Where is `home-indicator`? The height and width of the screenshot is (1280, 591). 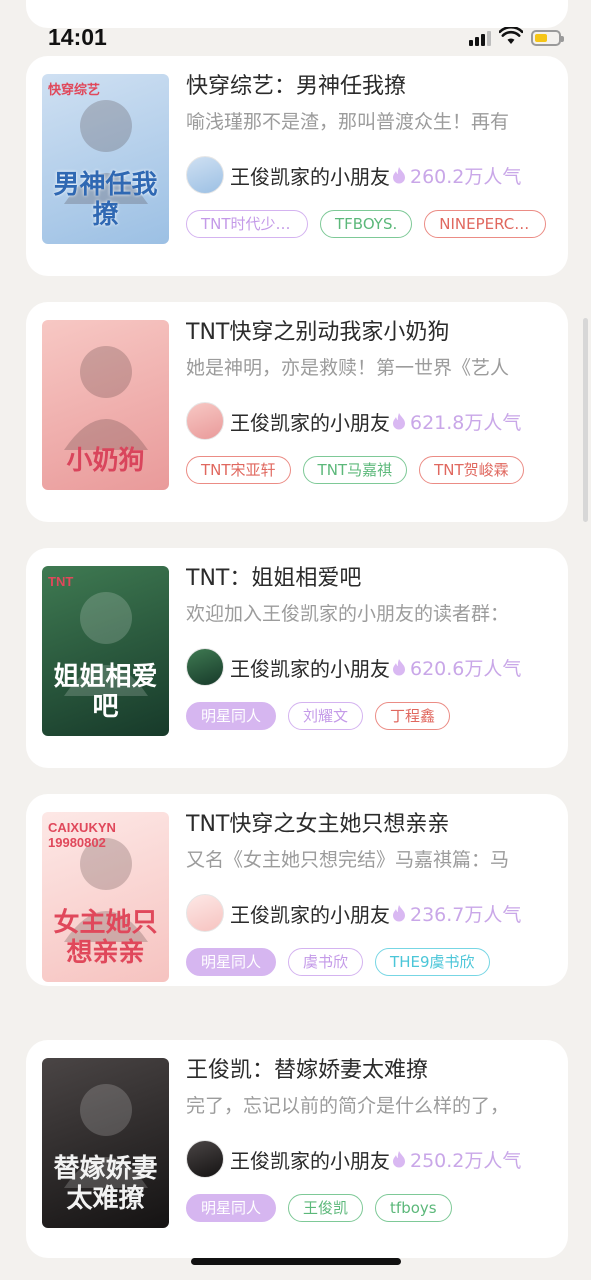 home-indicator is located at coordinates (296, 1261).